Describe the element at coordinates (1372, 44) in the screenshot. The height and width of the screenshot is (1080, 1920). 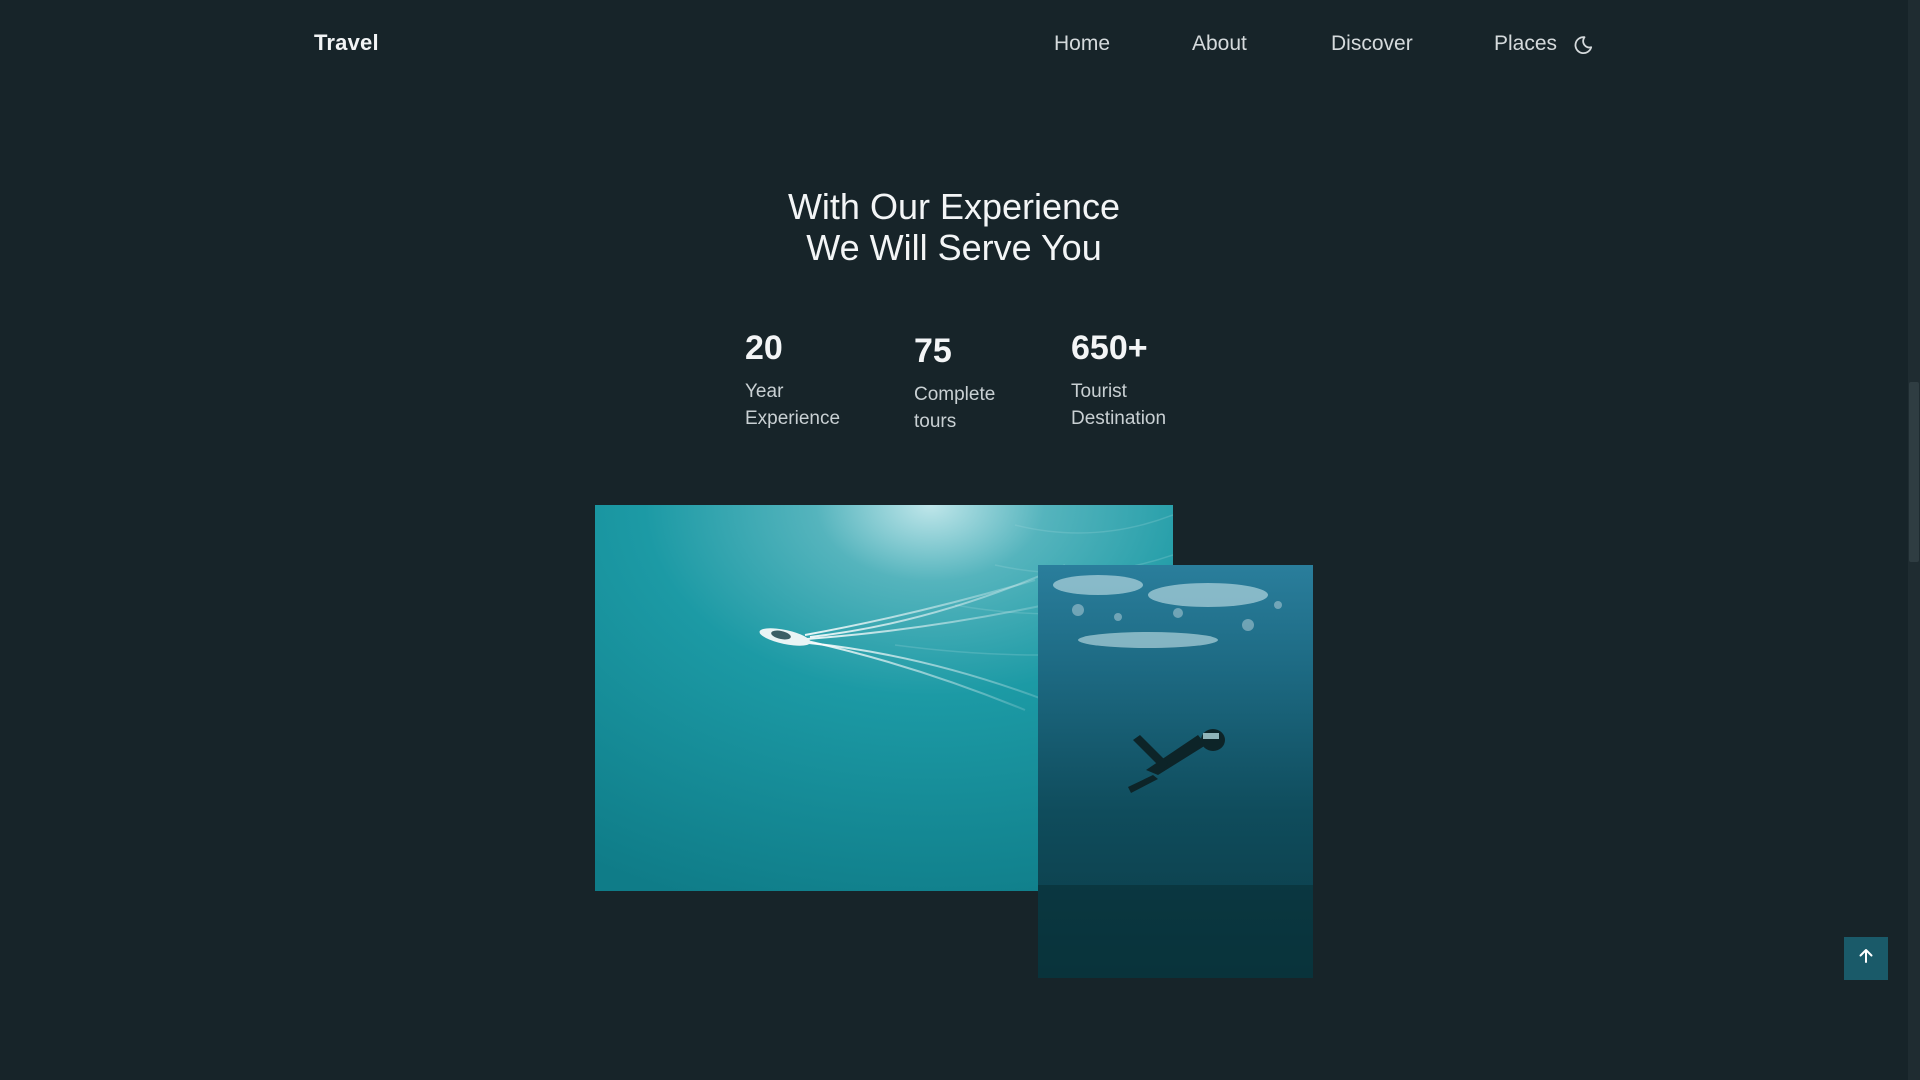
I see `nav-link-discover: Discover` at that location.